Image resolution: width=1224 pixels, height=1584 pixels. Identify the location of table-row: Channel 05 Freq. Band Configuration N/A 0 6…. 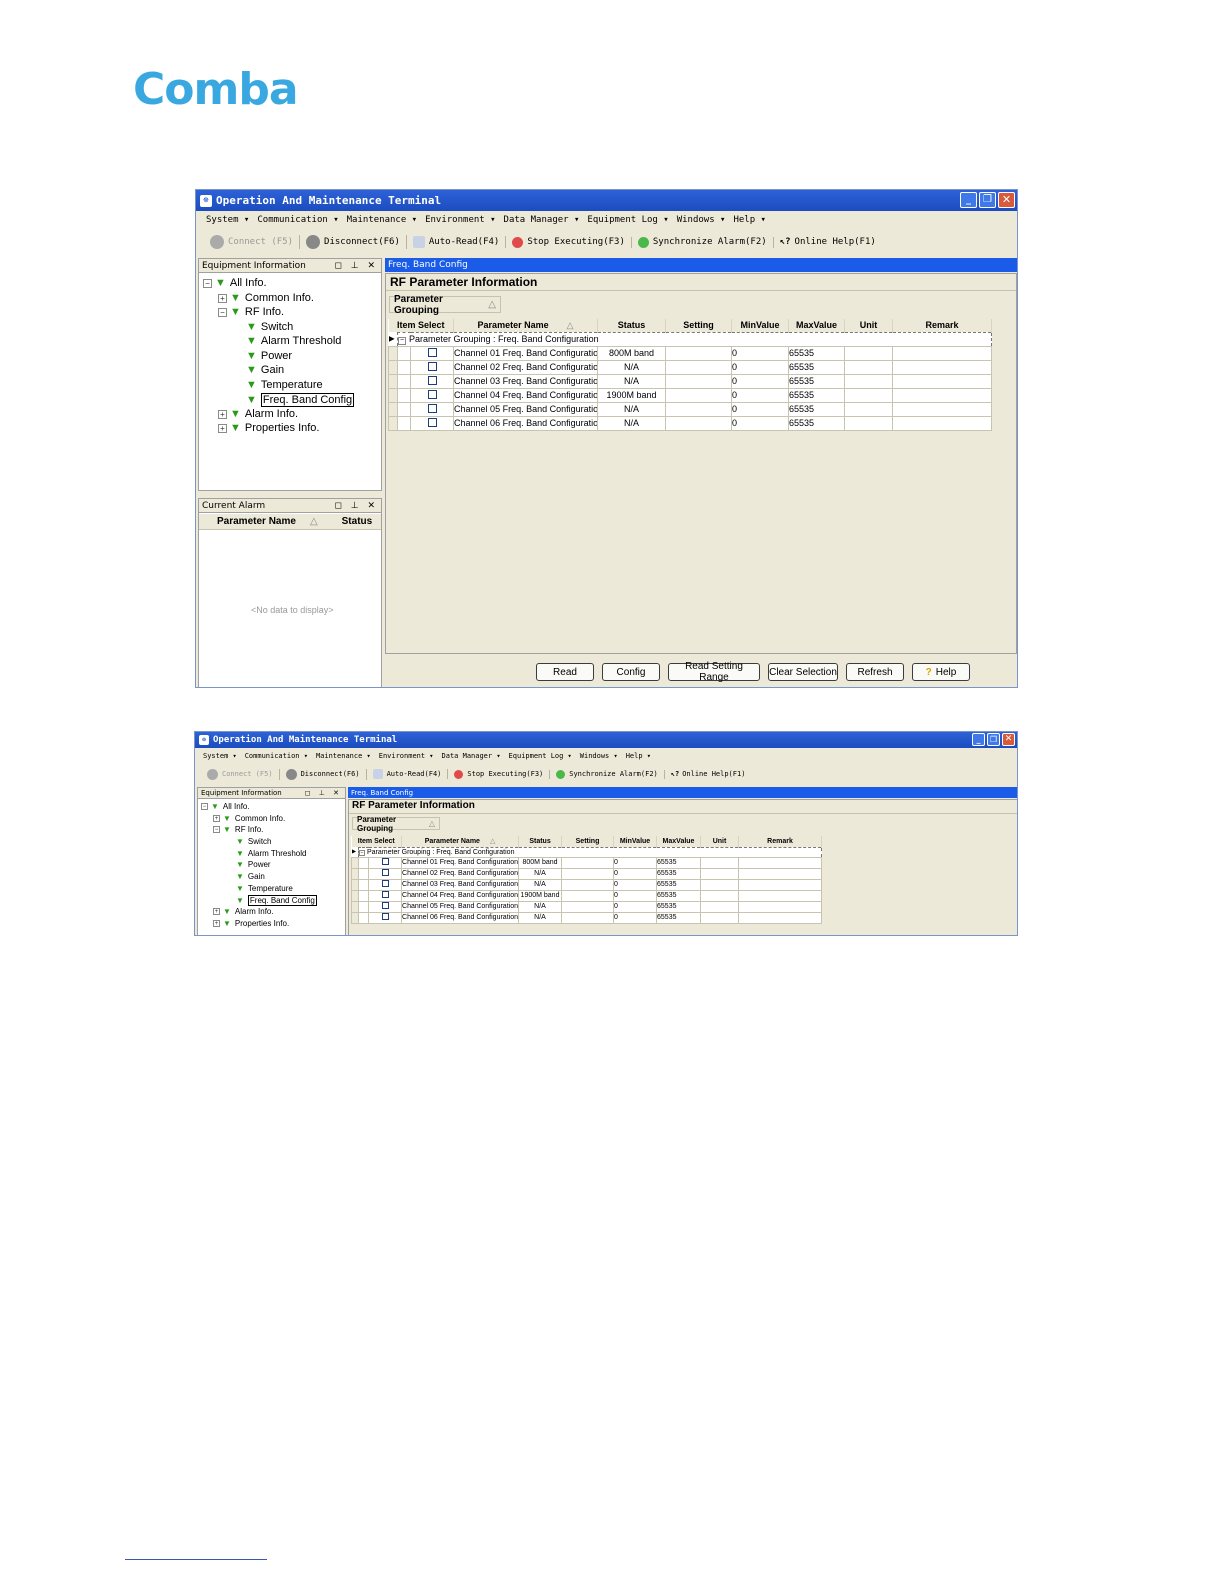
(690, 409).